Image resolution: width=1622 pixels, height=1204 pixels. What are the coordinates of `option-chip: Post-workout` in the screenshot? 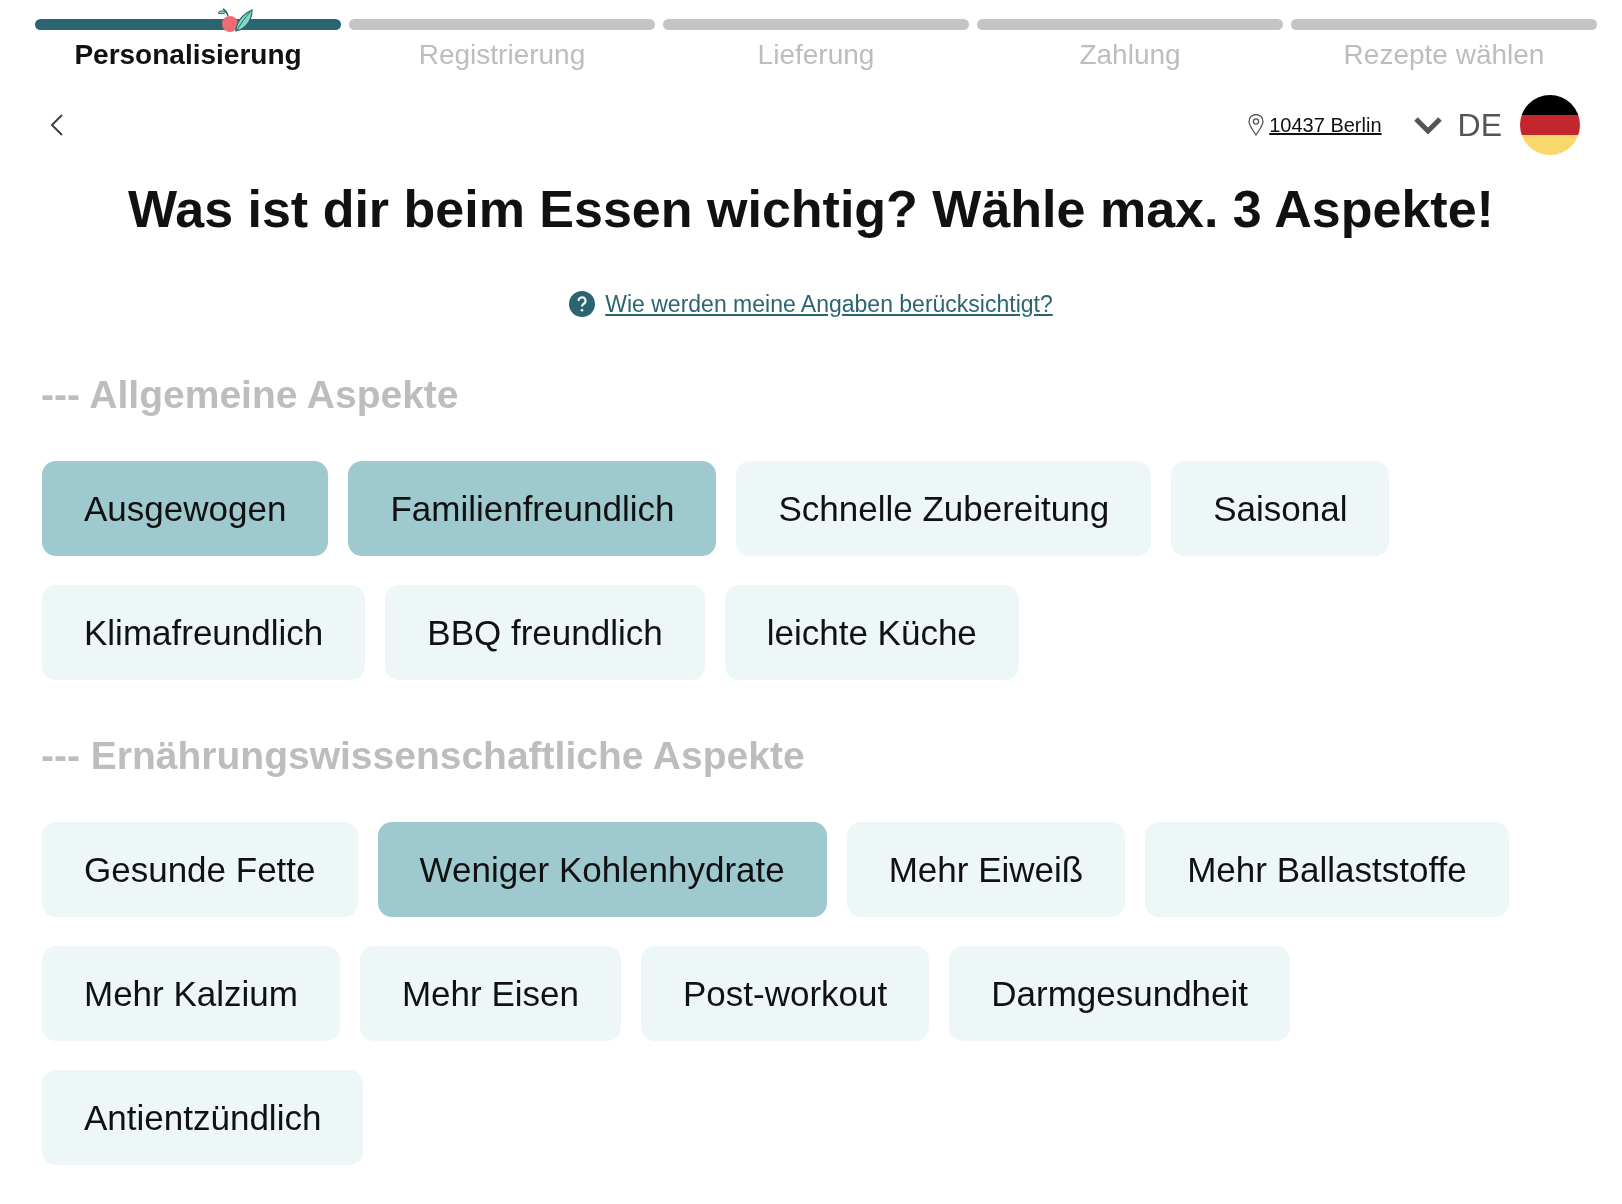 It's located at (785, 993).